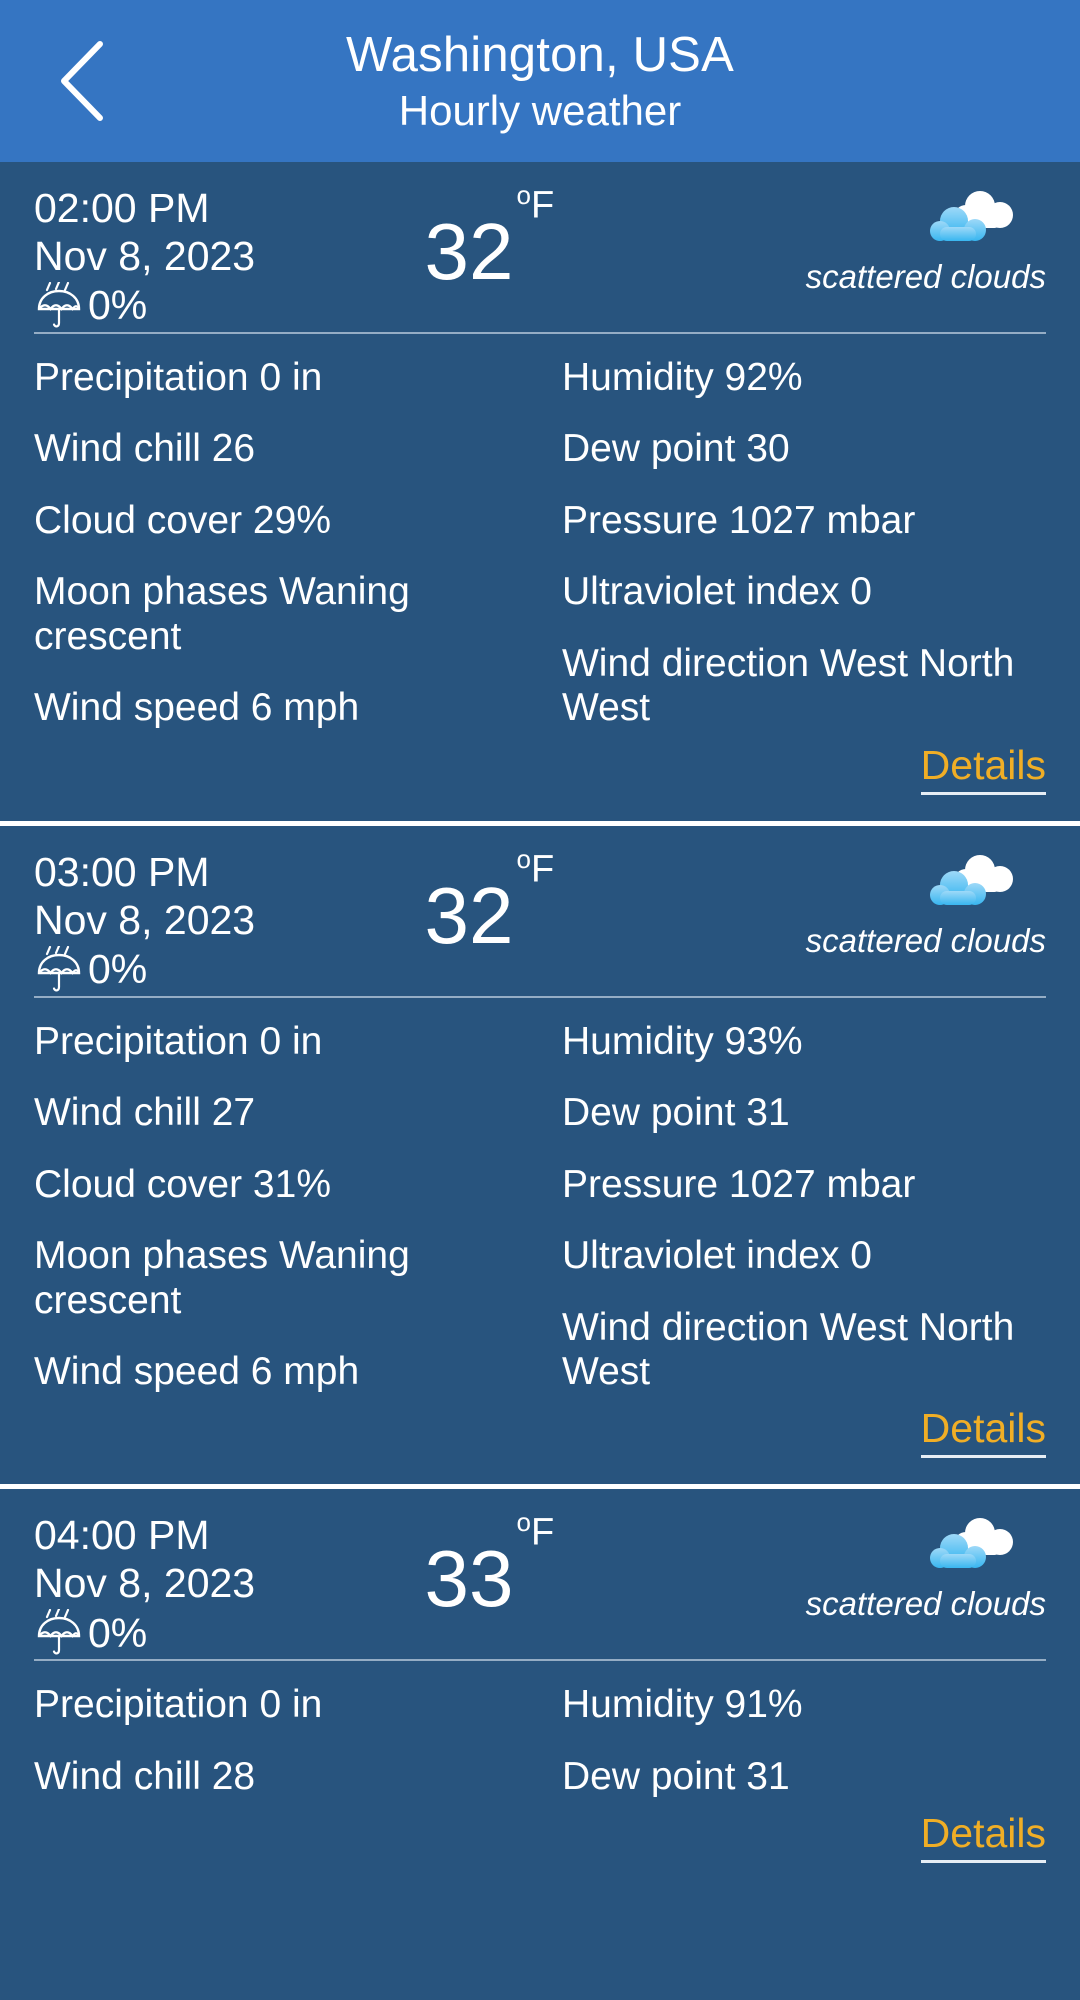  I want to click on detail-row: Cloud cover 29%, so click(182, 520).